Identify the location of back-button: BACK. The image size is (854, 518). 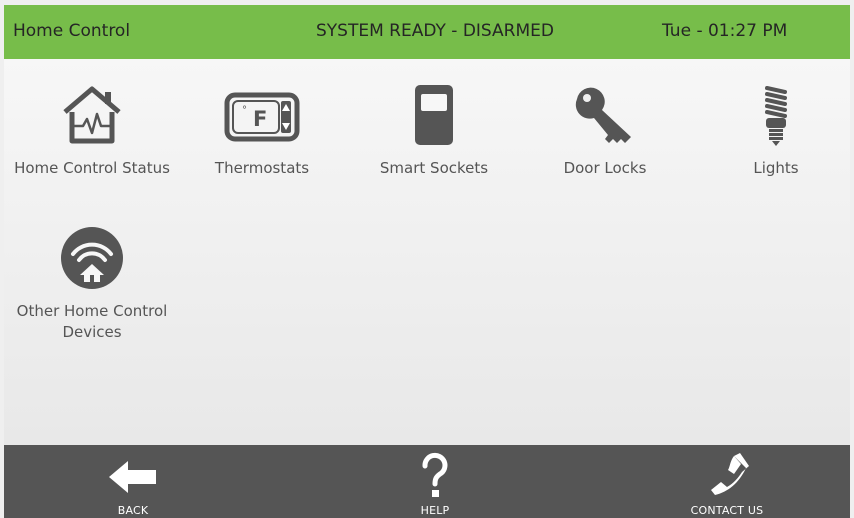
(133, 484).